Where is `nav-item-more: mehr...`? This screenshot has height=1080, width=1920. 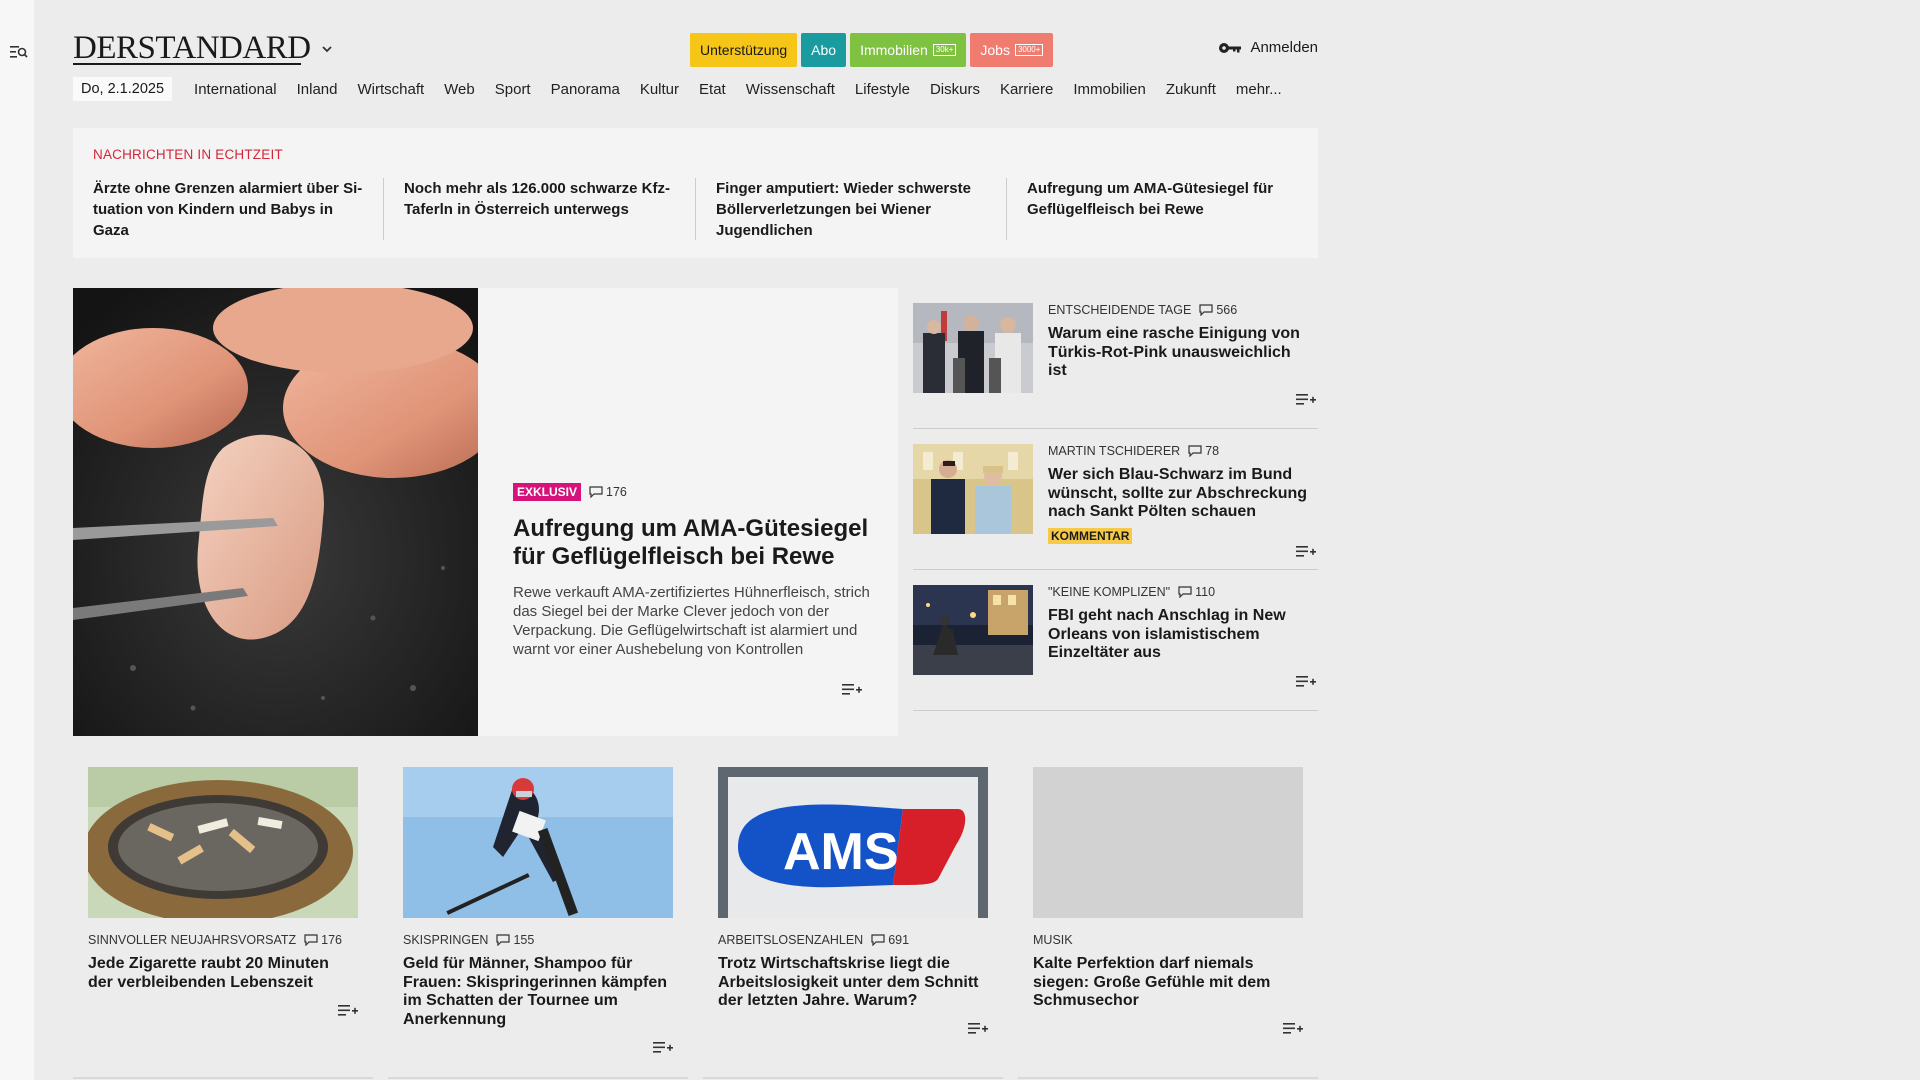
nav-item-more: mehr... is located at coordinates (1259, 89).